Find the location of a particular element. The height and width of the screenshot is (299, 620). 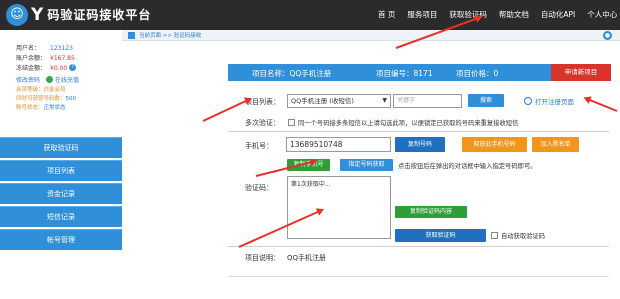

auto-get-checkbox is located at coordinates (494, 235).